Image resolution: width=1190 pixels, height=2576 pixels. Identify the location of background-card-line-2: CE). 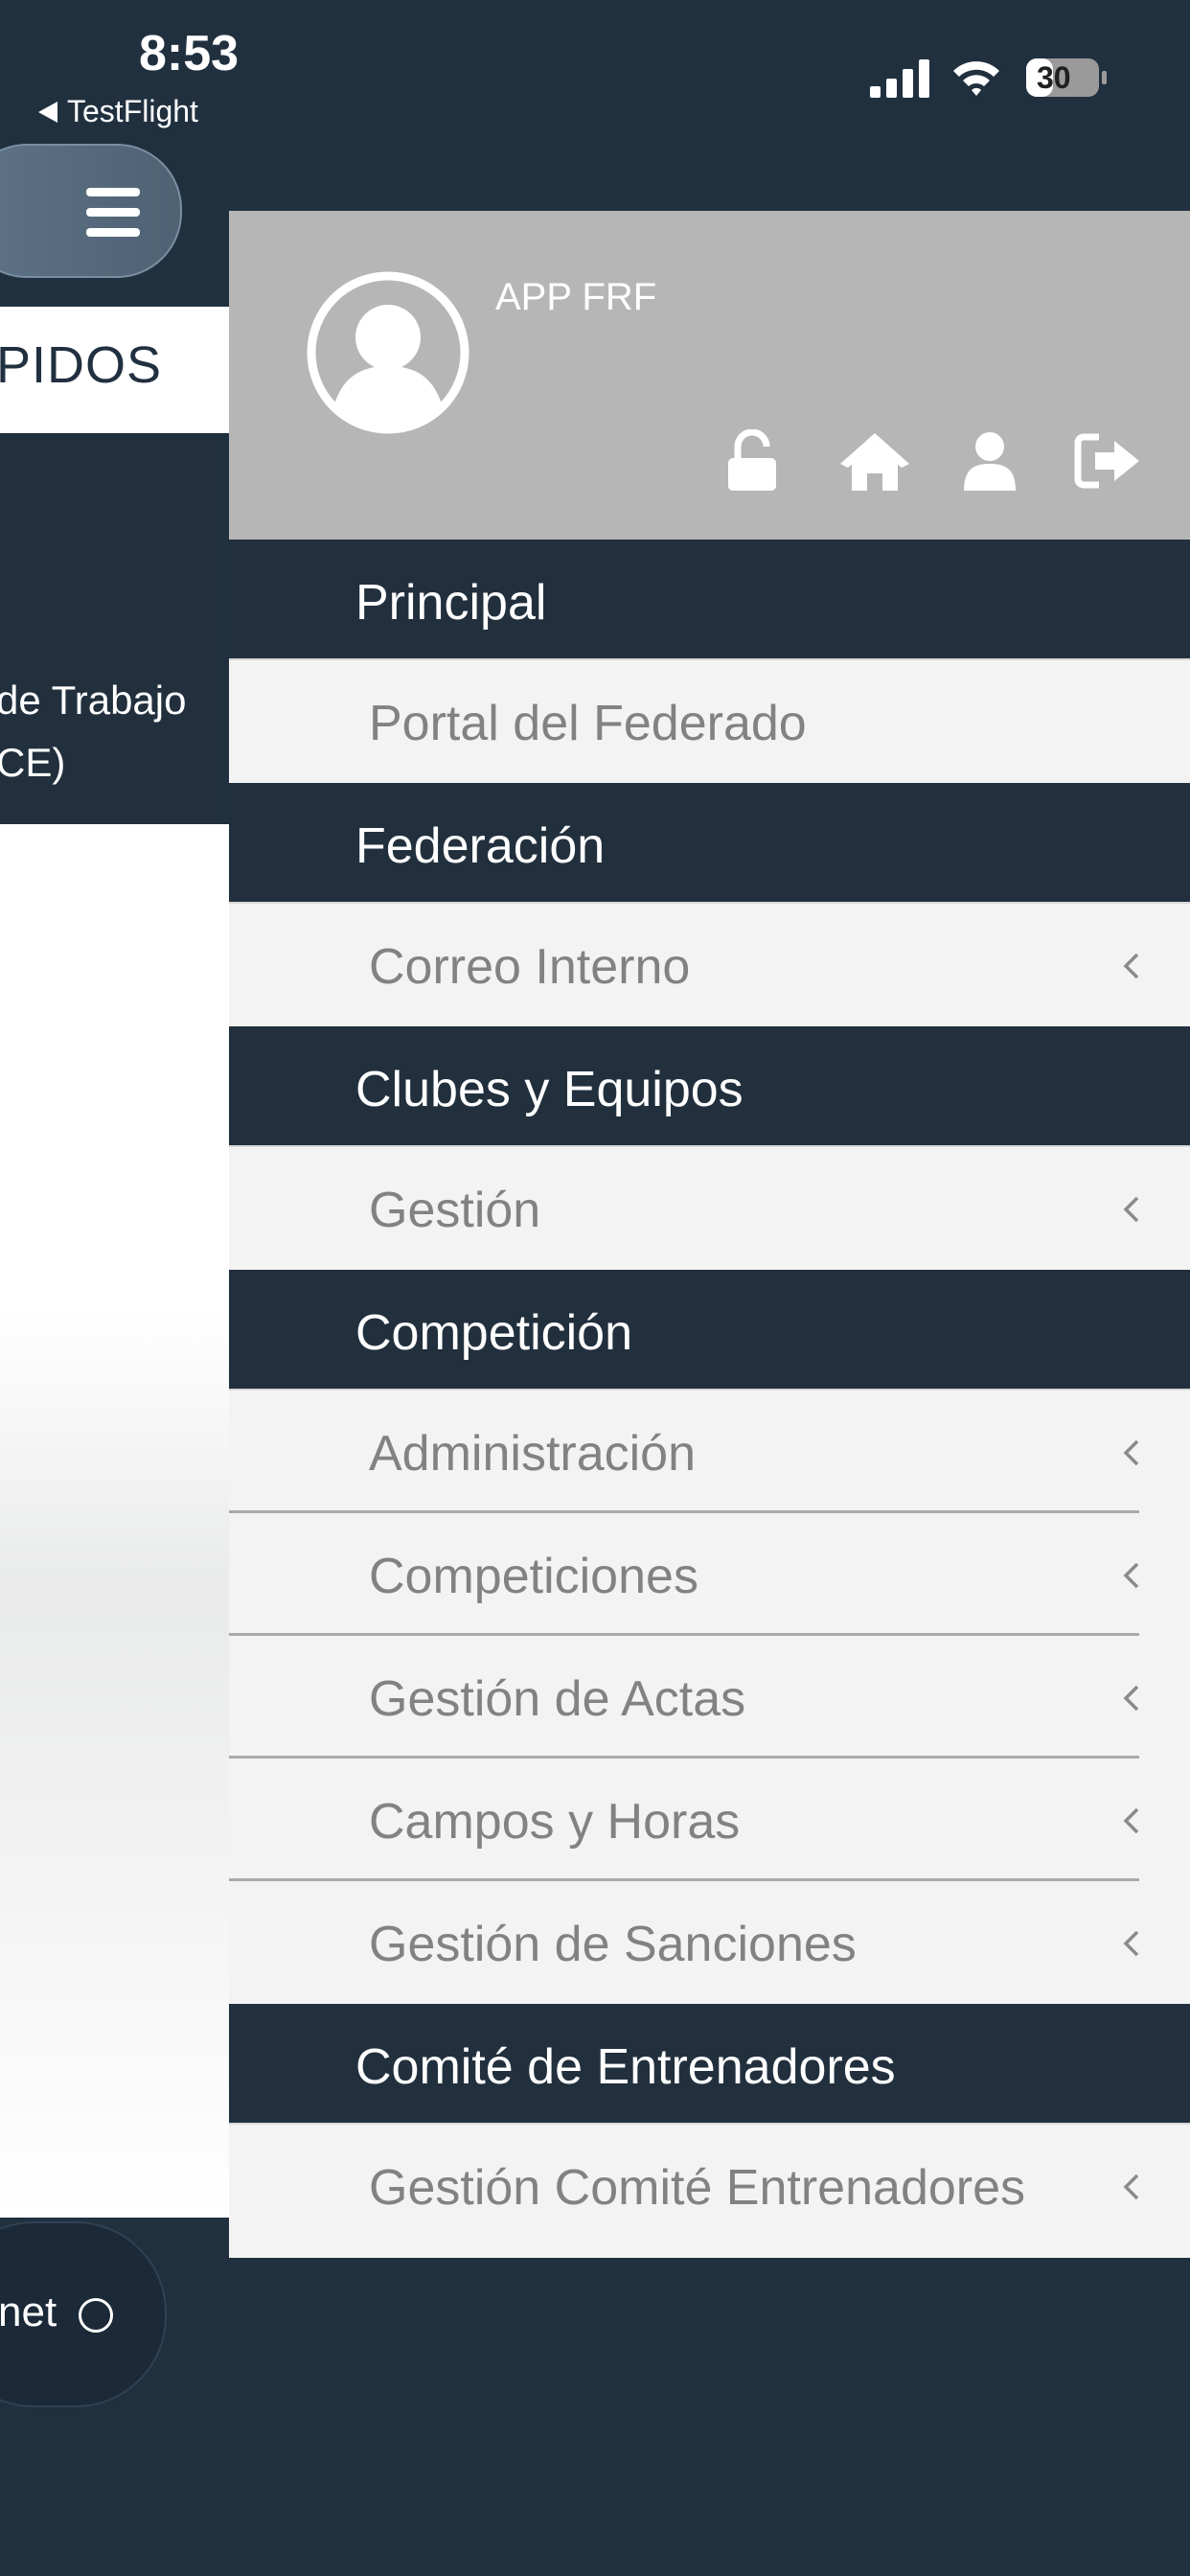
(33, 762).